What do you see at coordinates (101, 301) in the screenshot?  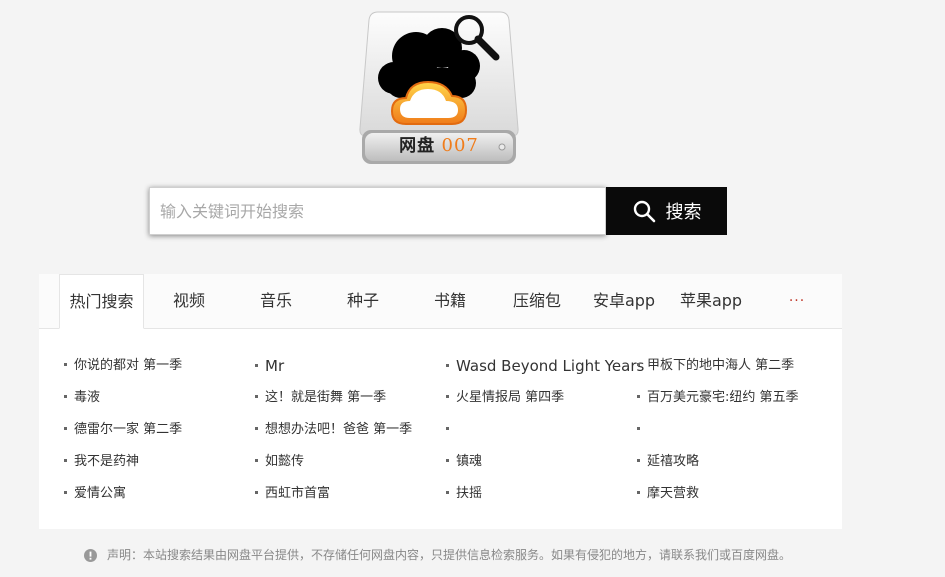 I see `tab-hot-search: 热门搜索` at bounding box center [101, 301].